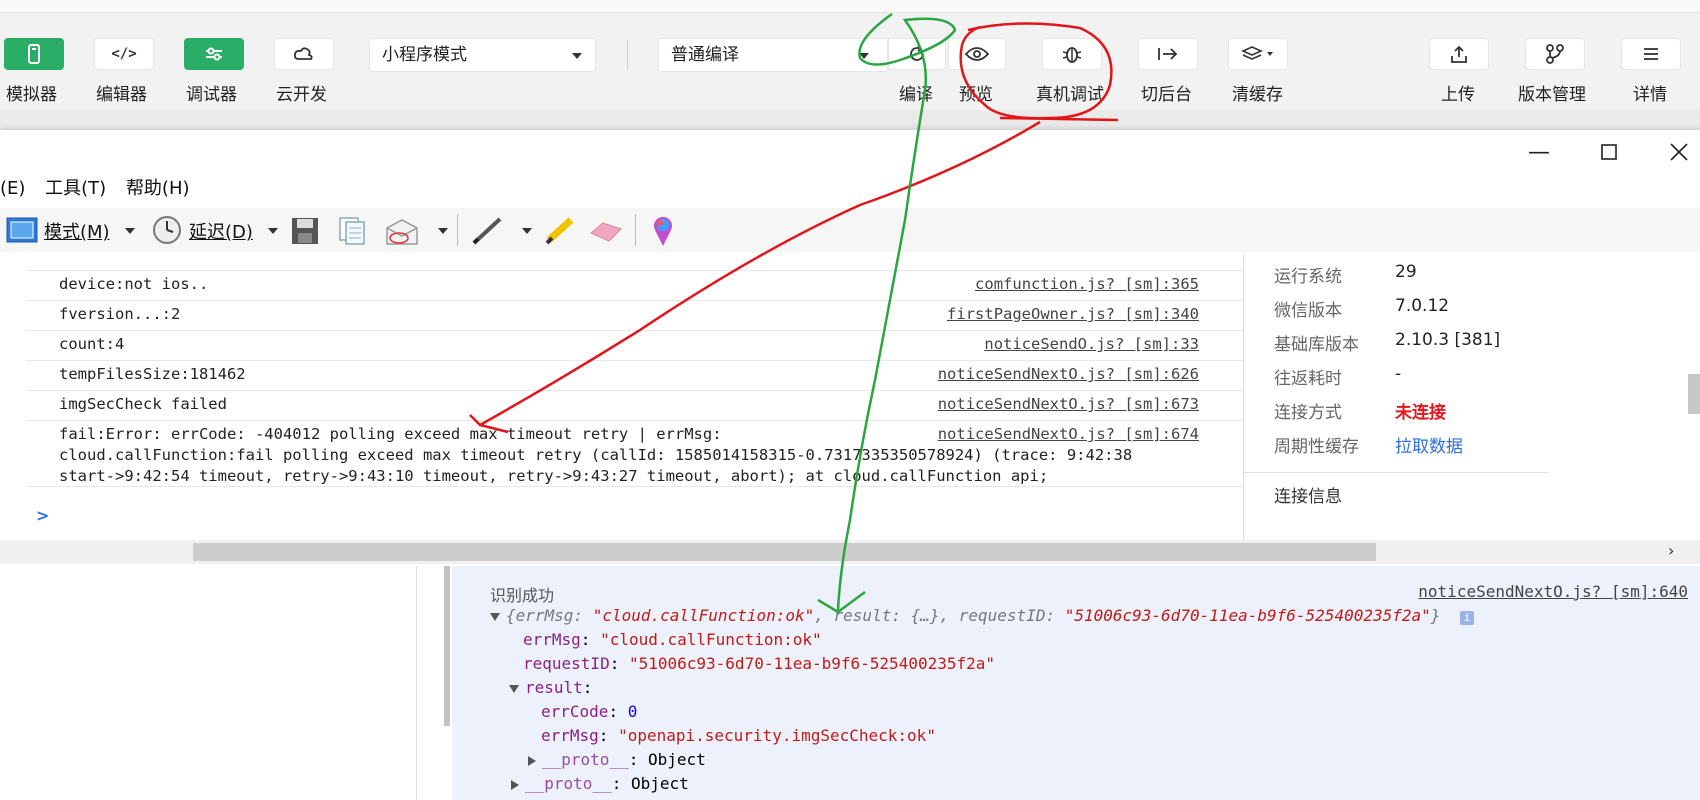 Image resolution: width=1700 pixels, height=800 pixels. I want to click on code-icon: </>, so click(124, 54).